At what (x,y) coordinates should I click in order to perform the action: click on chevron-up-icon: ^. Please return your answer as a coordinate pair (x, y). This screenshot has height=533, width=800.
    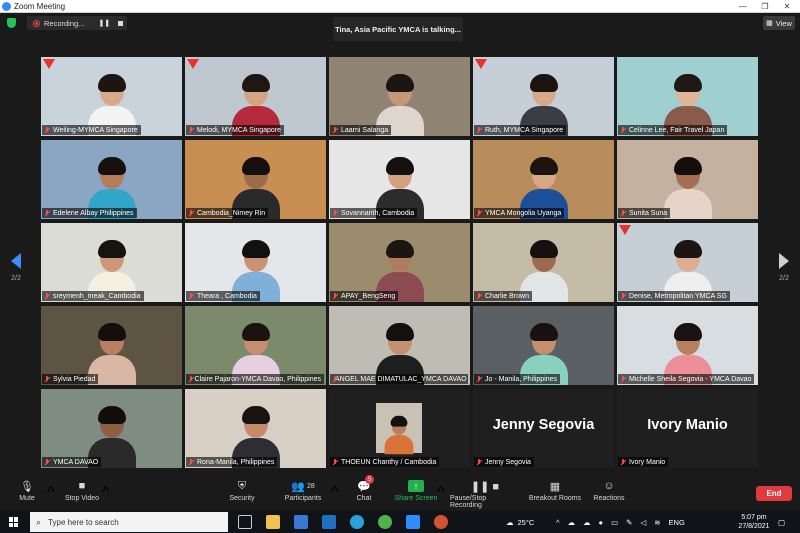
    Looking at the image, I should click on (558, 522).